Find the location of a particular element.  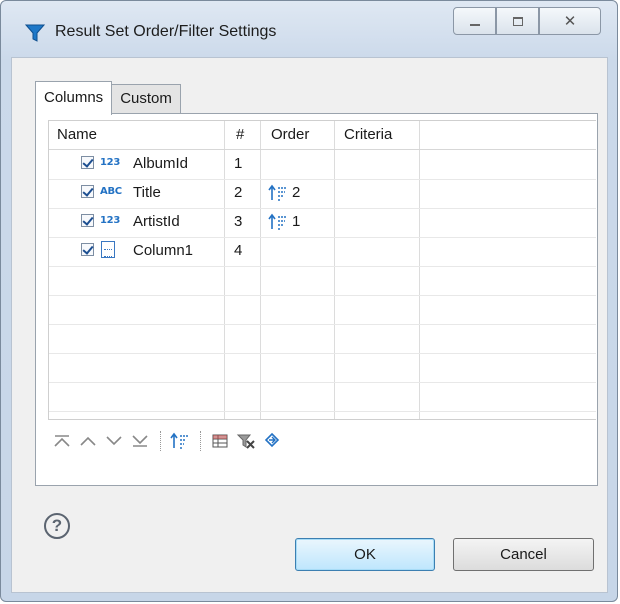

help-icon: ? is located at coordinates (57, 526).